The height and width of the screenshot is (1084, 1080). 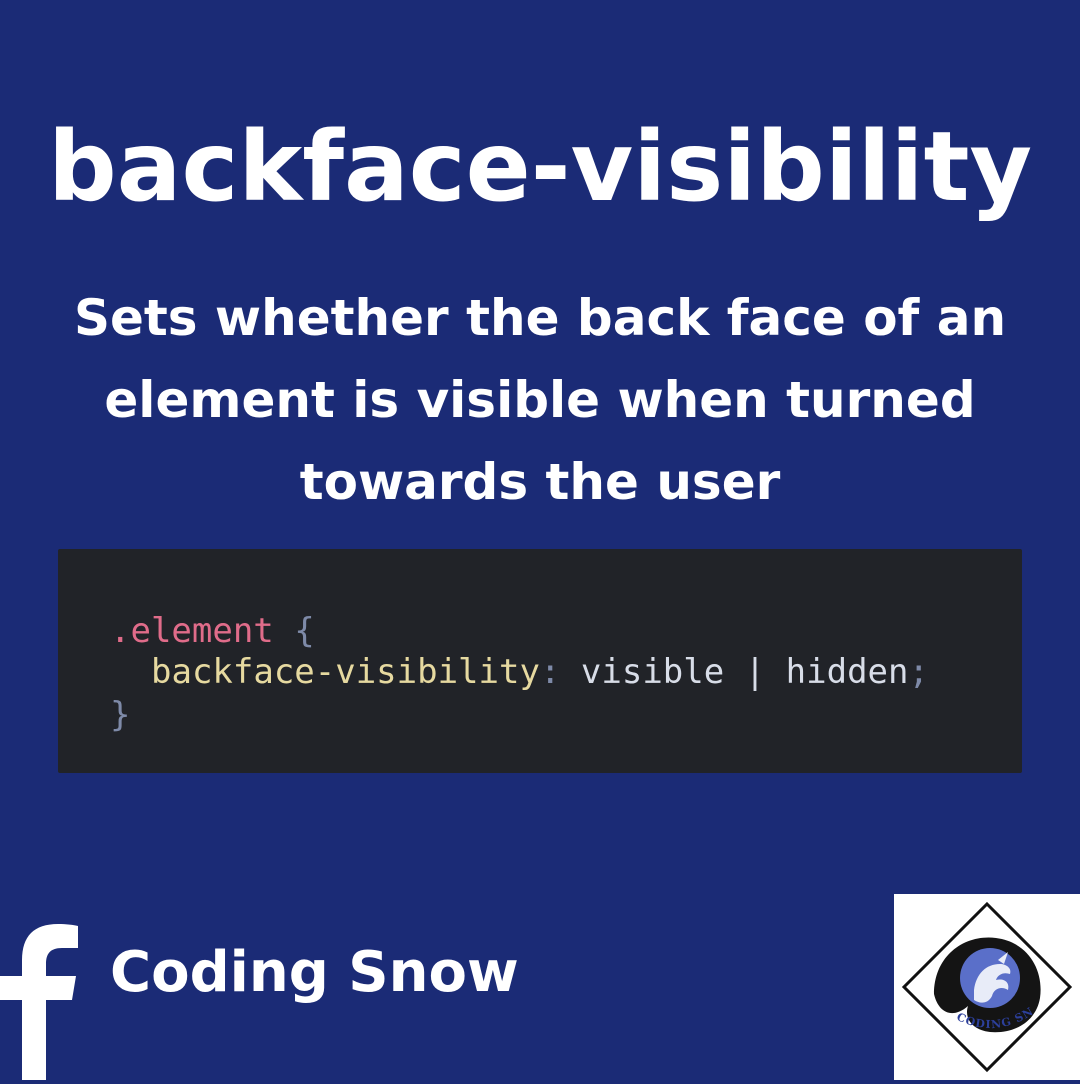 I want to click on code-line-declaration: backface-visibility: visible | hidden;, so click(x=540, y=672).